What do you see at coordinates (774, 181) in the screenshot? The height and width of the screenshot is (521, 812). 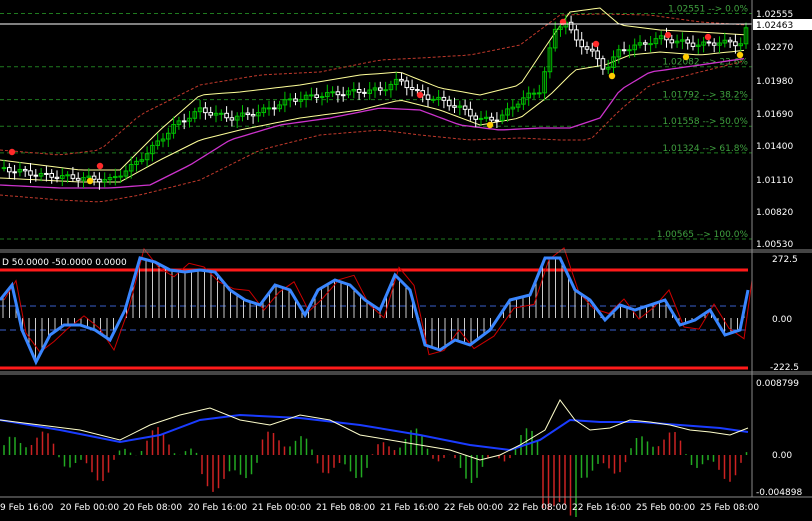 I see `price-axis-label: 1.01110` at bounding box center [774, 181].